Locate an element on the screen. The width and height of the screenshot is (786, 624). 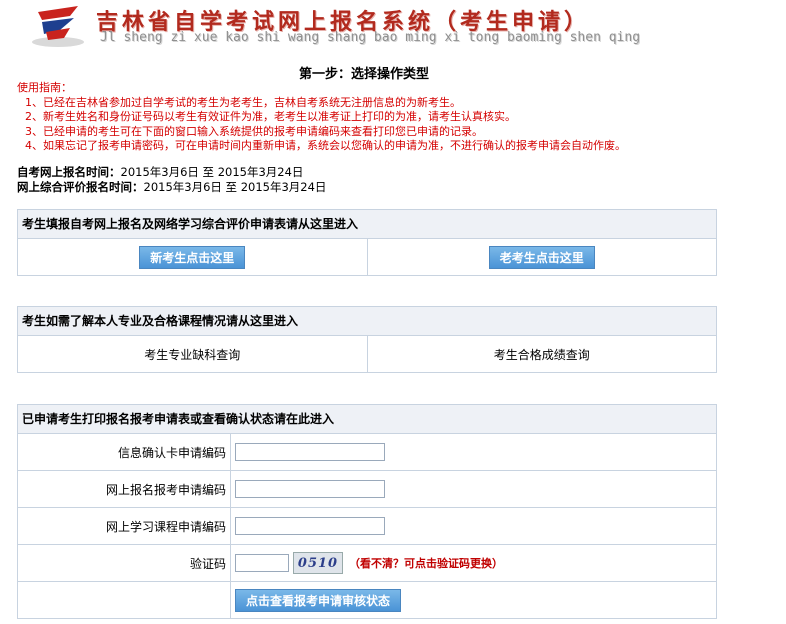
captcha-hint: （看不清？可点击验证码更换） is located at coordinates (426, 563).